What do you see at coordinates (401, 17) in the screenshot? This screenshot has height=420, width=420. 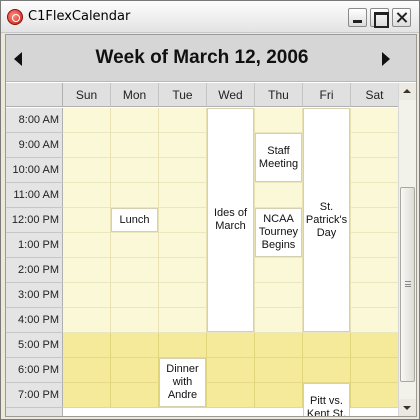 I see `close-button` at bounding box center [401, 17].